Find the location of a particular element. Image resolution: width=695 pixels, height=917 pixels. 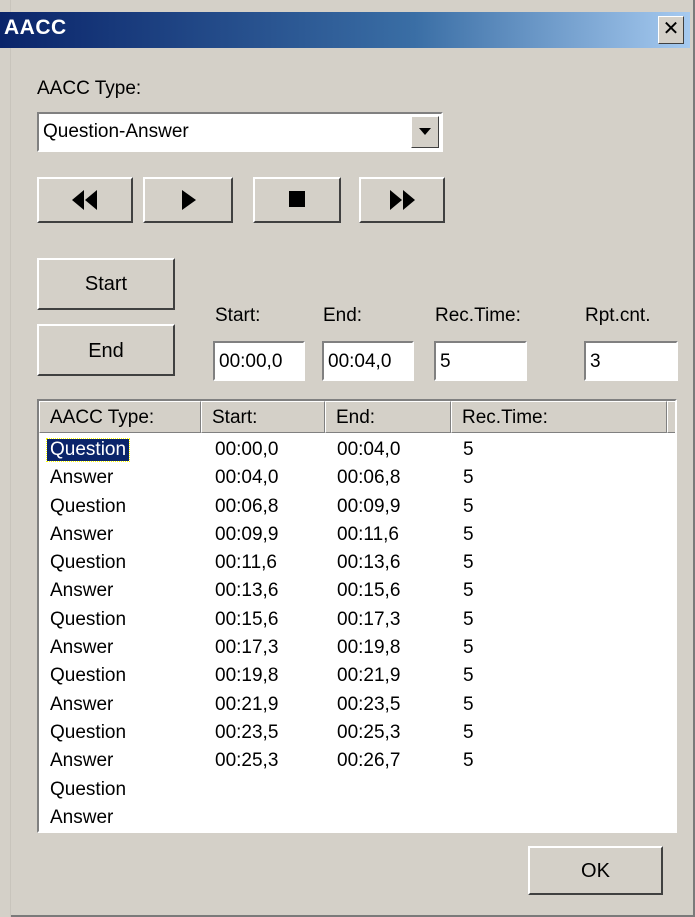

stop-icon is located at coordinates (297, 199).